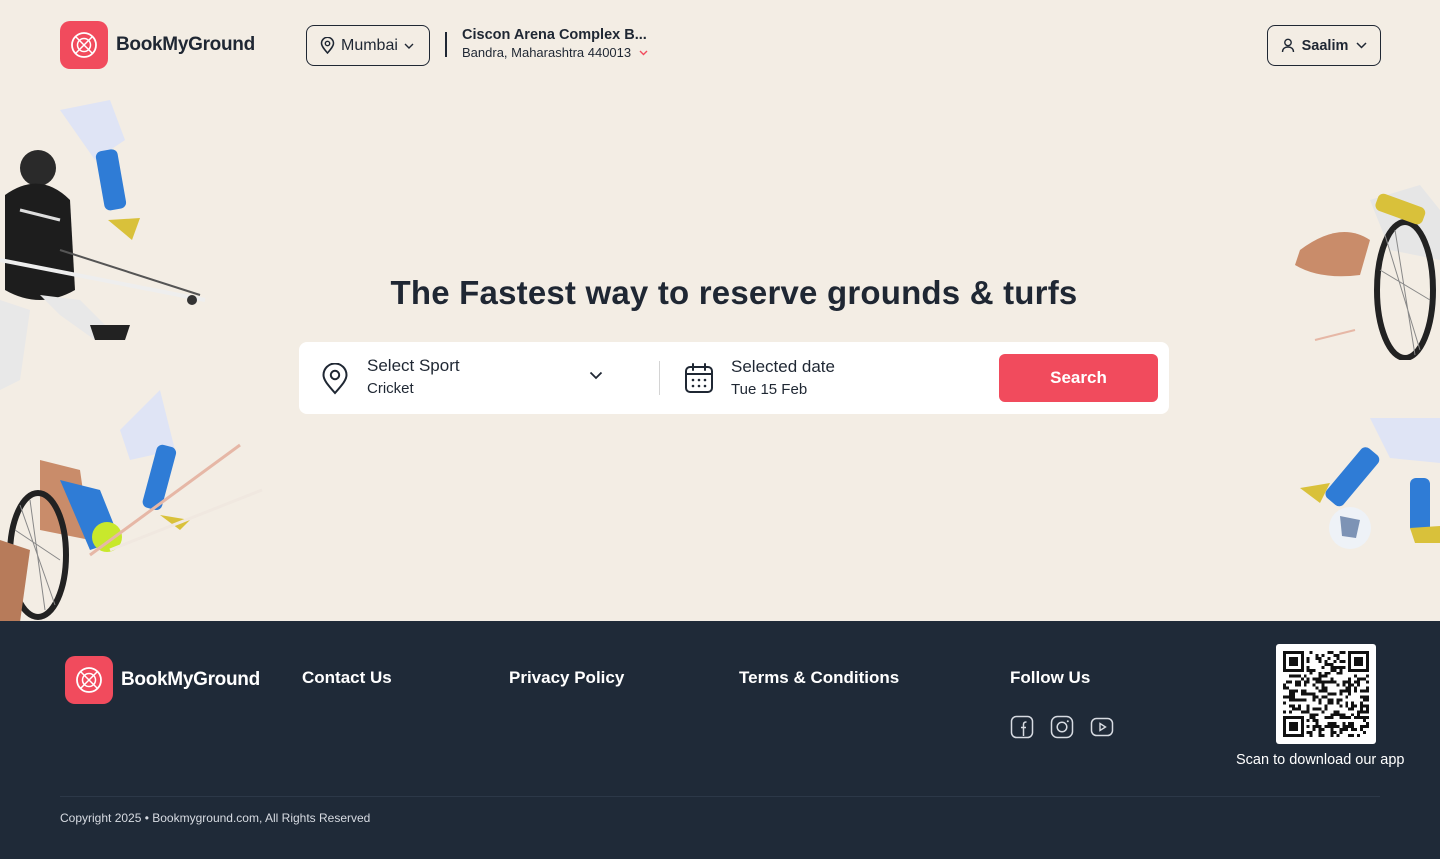 This screenshot has width=1440, height=859. What do you see at coordinates (566, 678) in the screenshot?
I see `privacy-policy-link: Privacy Policy` at bounding box center [566, 678].